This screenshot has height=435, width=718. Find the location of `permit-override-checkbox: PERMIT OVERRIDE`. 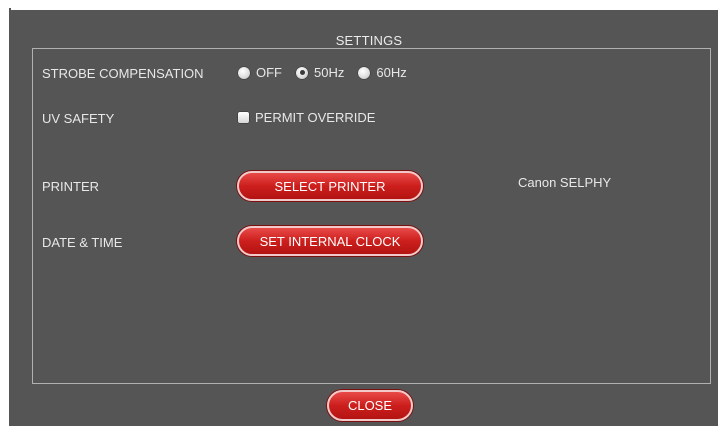

permit-override-checkbox: PERMIT OVERRIDE is located at coordinates (306, 117).